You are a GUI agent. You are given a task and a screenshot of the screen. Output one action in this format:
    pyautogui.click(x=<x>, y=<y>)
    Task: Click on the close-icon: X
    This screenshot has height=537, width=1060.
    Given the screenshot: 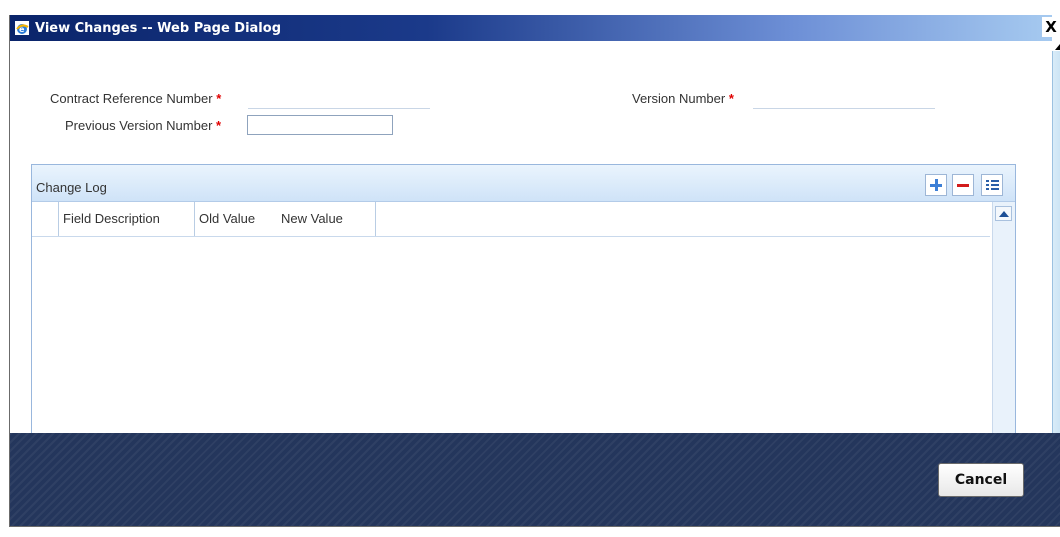 What is the action you would take?
    pyautogui.click(x=1051, y=27)
    